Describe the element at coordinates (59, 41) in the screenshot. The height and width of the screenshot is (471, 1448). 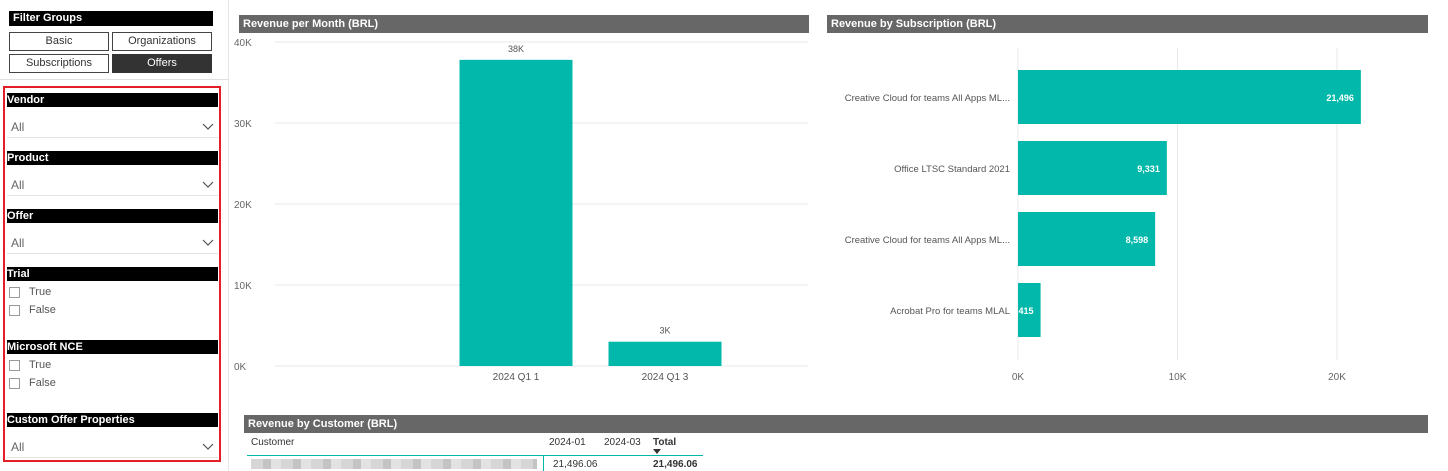
I see `basic-button: Basic` at that location.